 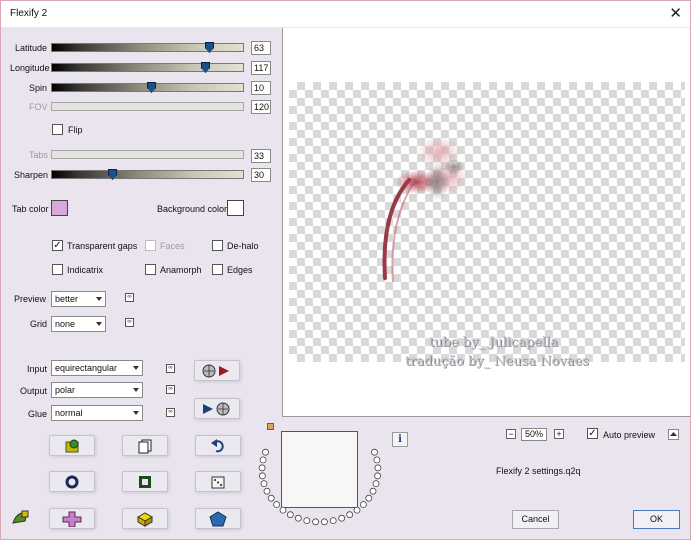 What do you see at coordinates (78, 324) in the screenshot?
I see `grid-select: none` at bounding box center [78, 324].